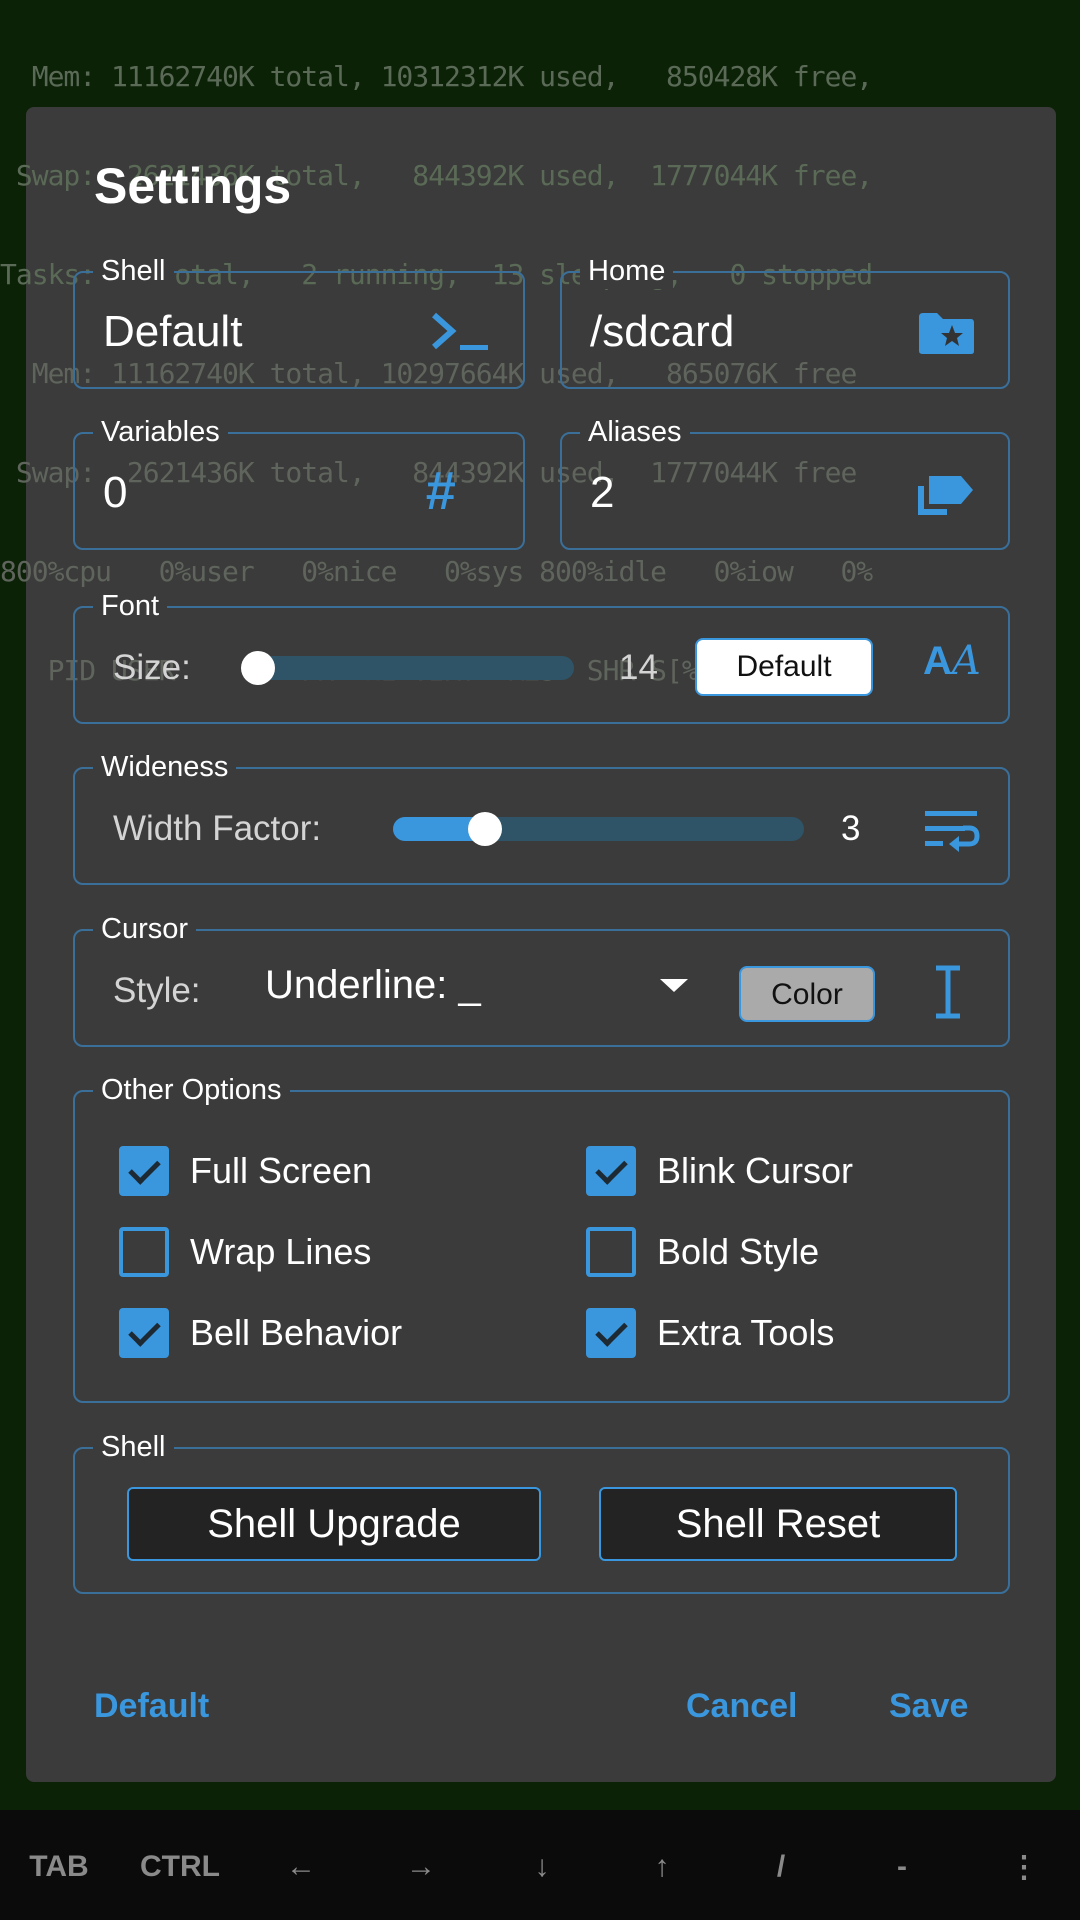 Image resolution: width=1080 pixels, height=1920 pixels. I want to click on width-factor-label: Width Factor:, so click(217, 828).